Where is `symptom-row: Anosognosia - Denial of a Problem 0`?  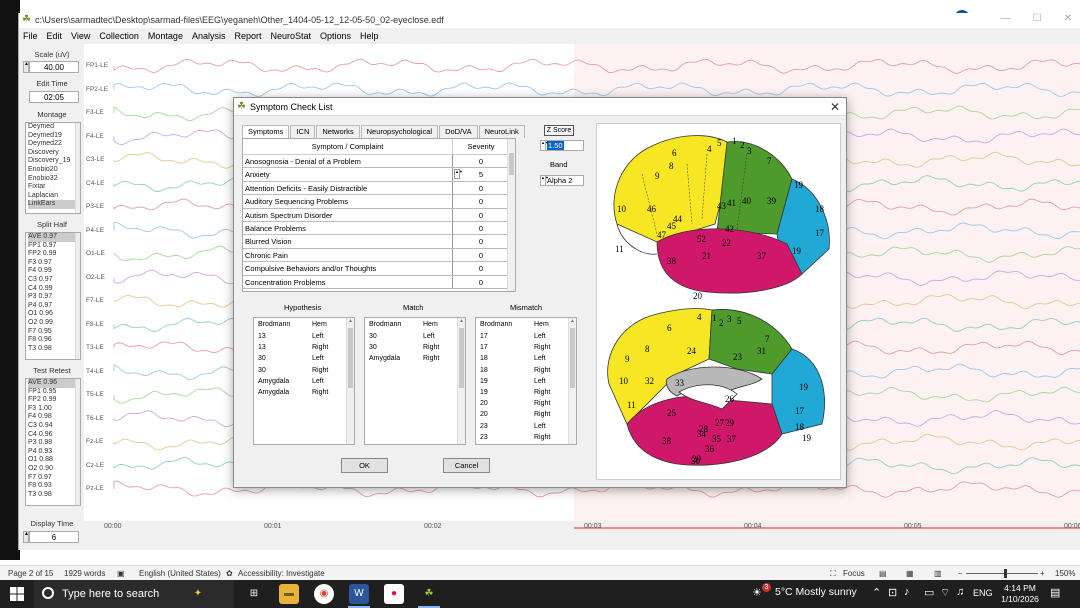
symptom-row: Anosognosia - Denial of a Problem 0 is located at coordinates (379, 162).